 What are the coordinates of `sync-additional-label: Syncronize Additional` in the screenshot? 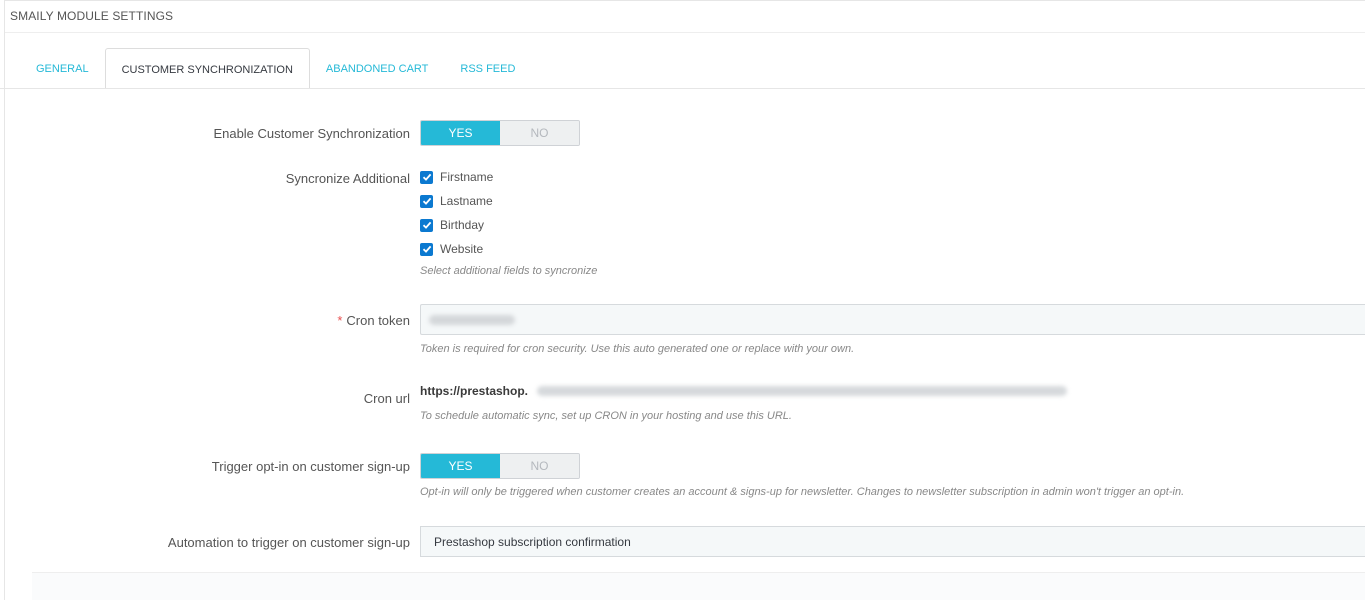 It's located at (347, 178).